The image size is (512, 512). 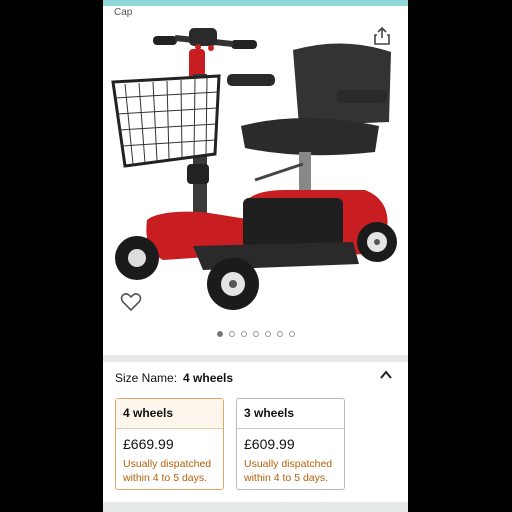 I want to click on size-option-price: £669.99, so click(x=148, y=444).